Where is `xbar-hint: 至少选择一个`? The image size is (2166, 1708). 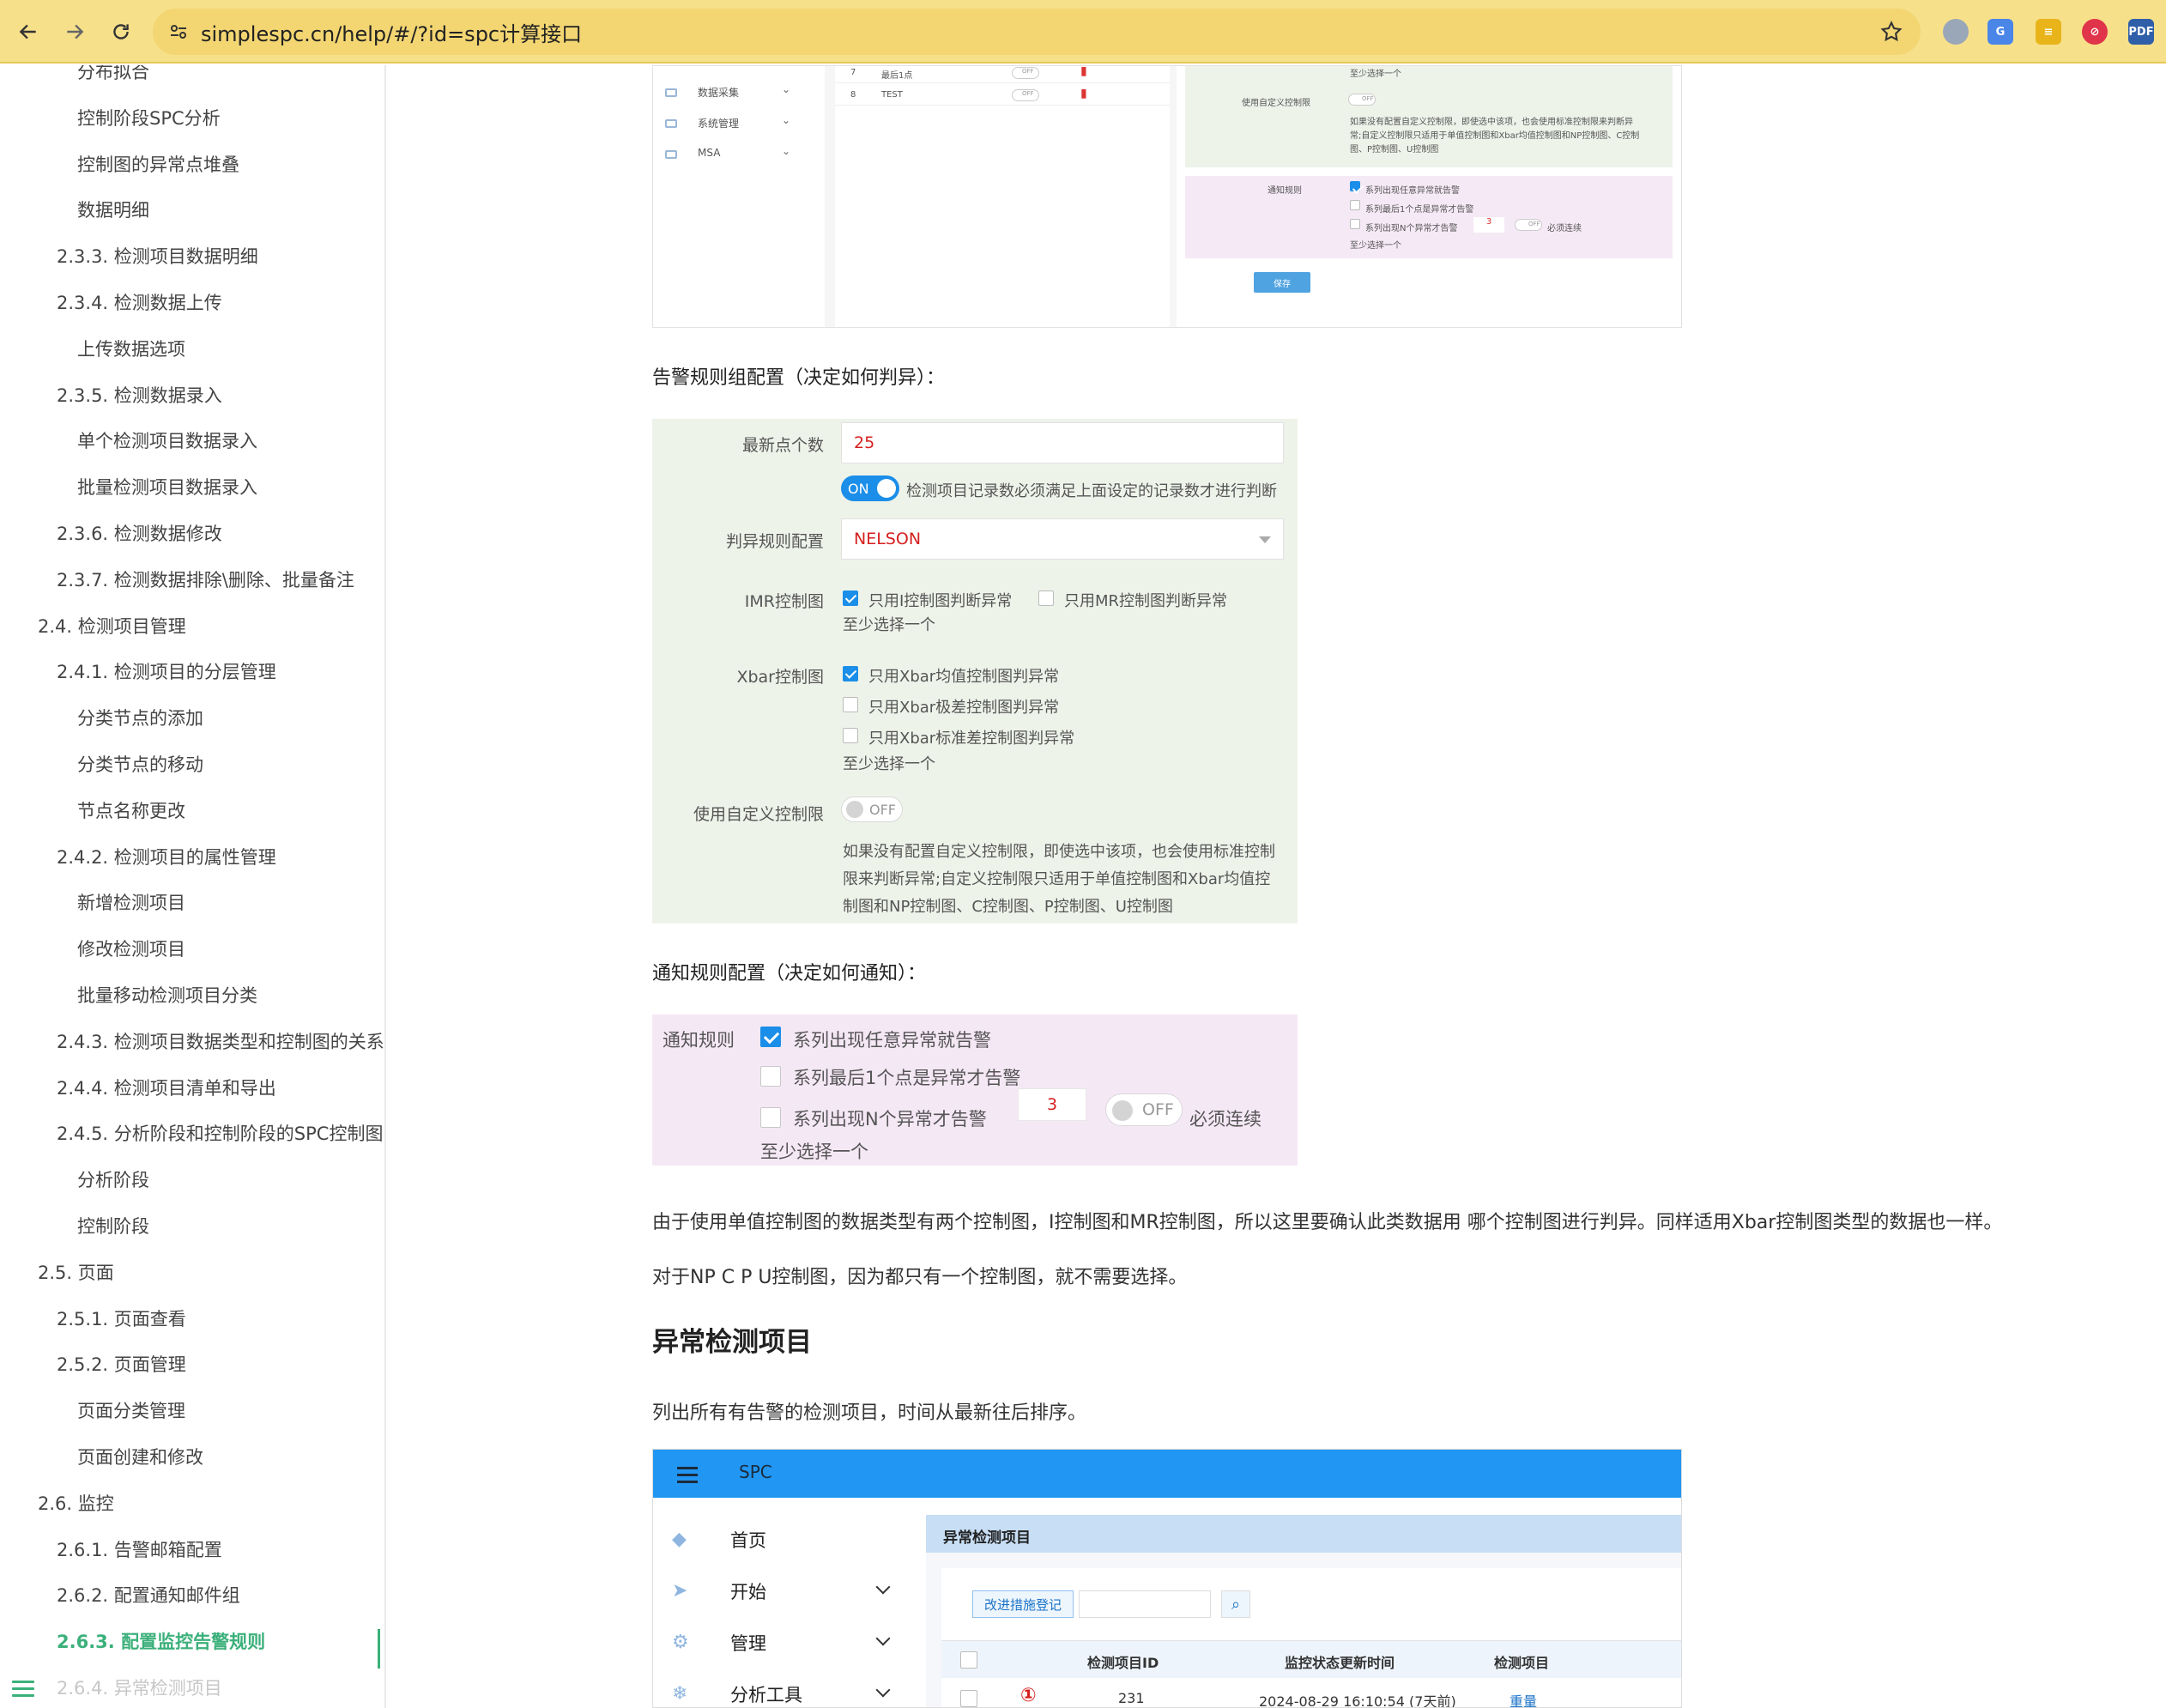
xbar-hint: 至少选择一个 is located at coordinates (889, 764).